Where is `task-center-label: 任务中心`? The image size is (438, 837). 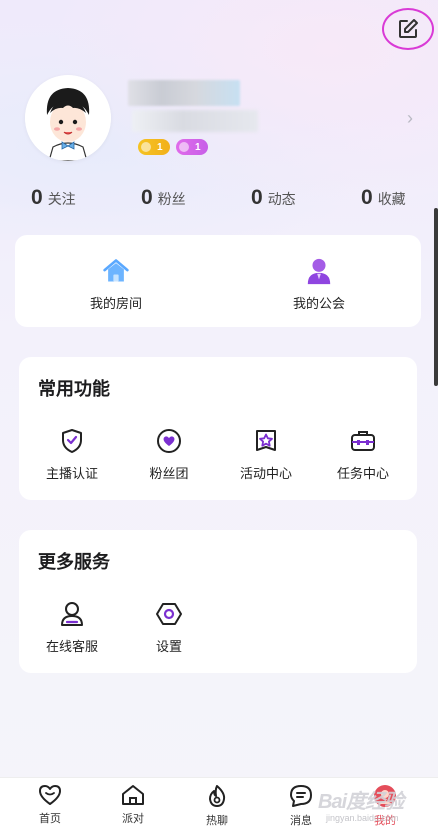 task-center-label: 任务中心 is located at coordinates (362, 473).